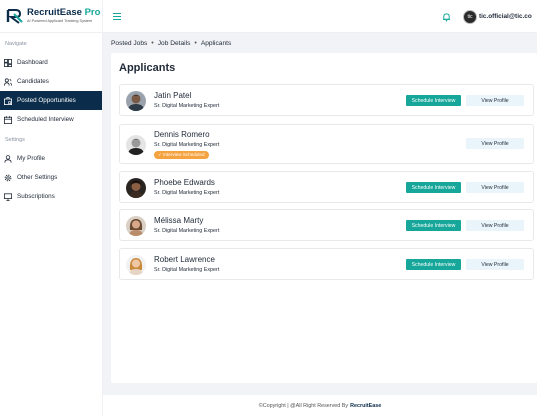  Describe the element at coordinates (46, 100) in the screenshot. I see `sidebar-item-label: Posted Opportunities` at that location.